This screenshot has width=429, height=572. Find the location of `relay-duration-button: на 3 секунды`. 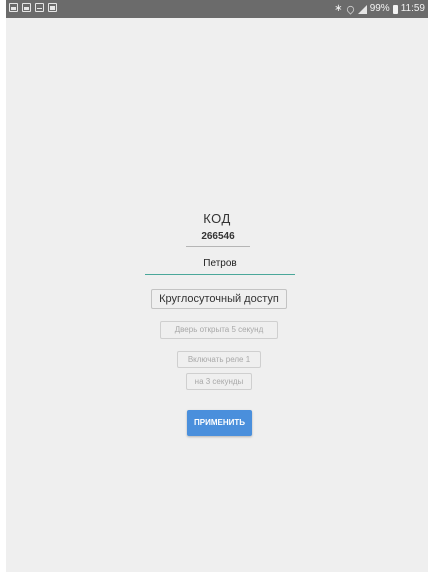

relay-duration-button: на 3 секунды is located at coordinates (219, 381).